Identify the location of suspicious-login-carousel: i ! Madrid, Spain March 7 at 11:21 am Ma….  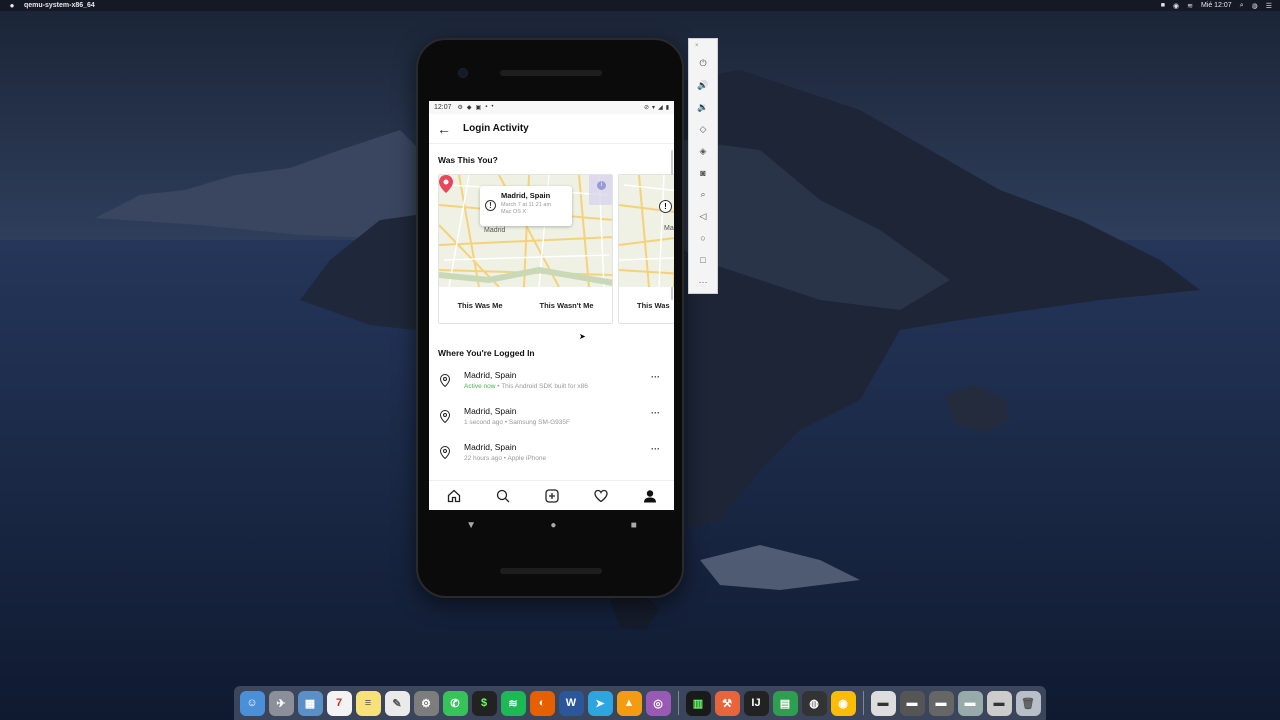
(556, 249).